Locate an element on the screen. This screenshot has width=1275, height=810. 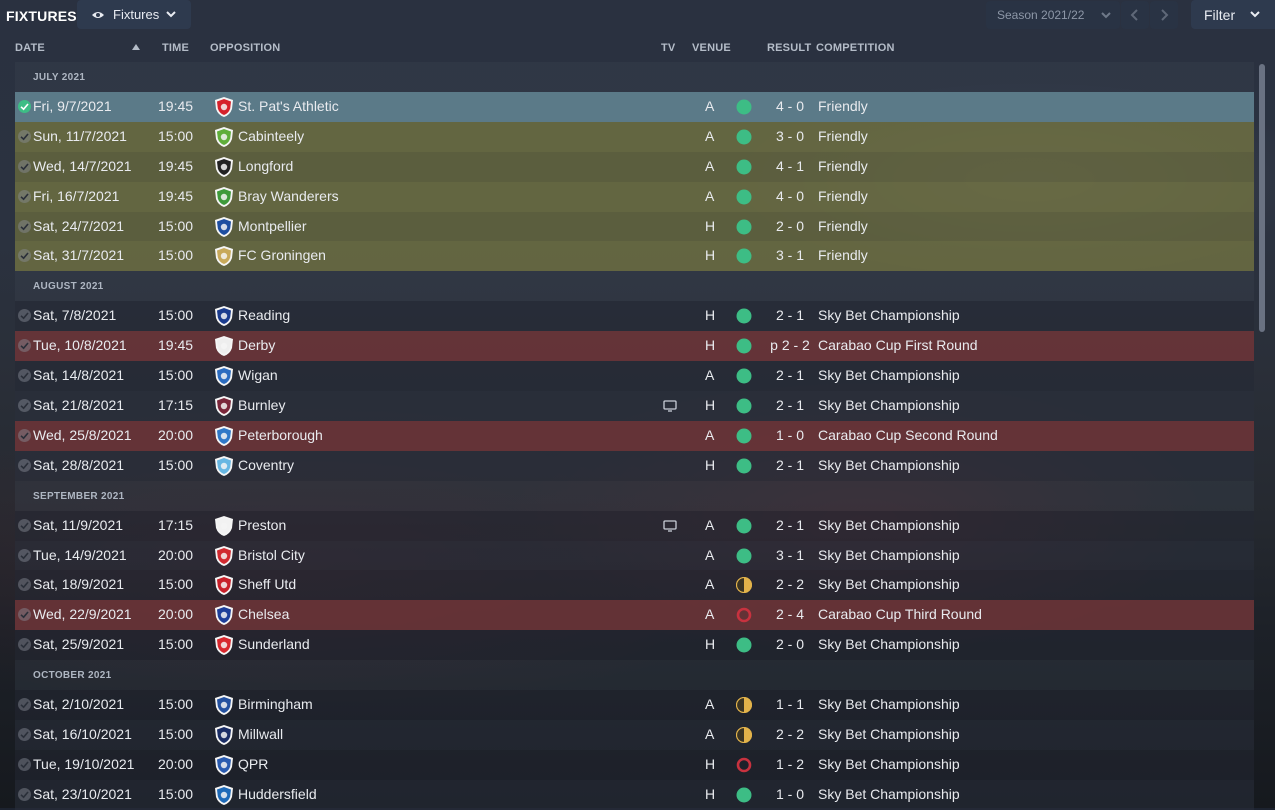
column-header-time: TIME is located at coordinates (175, 48).